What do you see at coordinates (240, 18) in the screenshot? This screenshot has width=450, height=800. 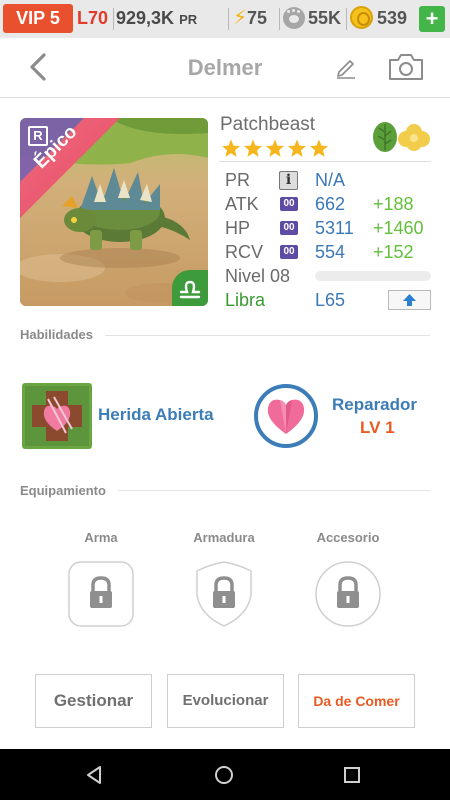 I see `lightning-icon: ⚡` at bounding box center [240, 18].